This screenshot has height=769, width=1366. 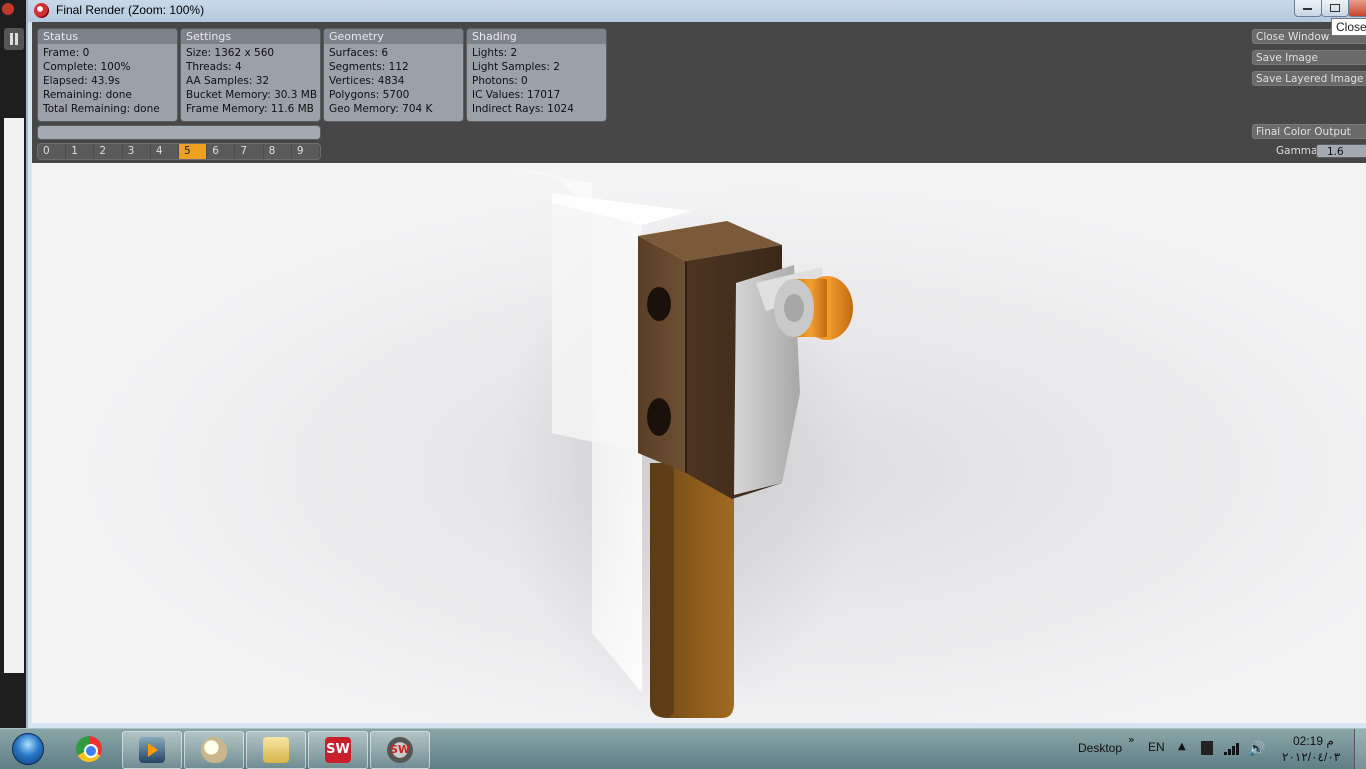 I want to click on close-tooltip: Close, so click(x=1348, y=27).